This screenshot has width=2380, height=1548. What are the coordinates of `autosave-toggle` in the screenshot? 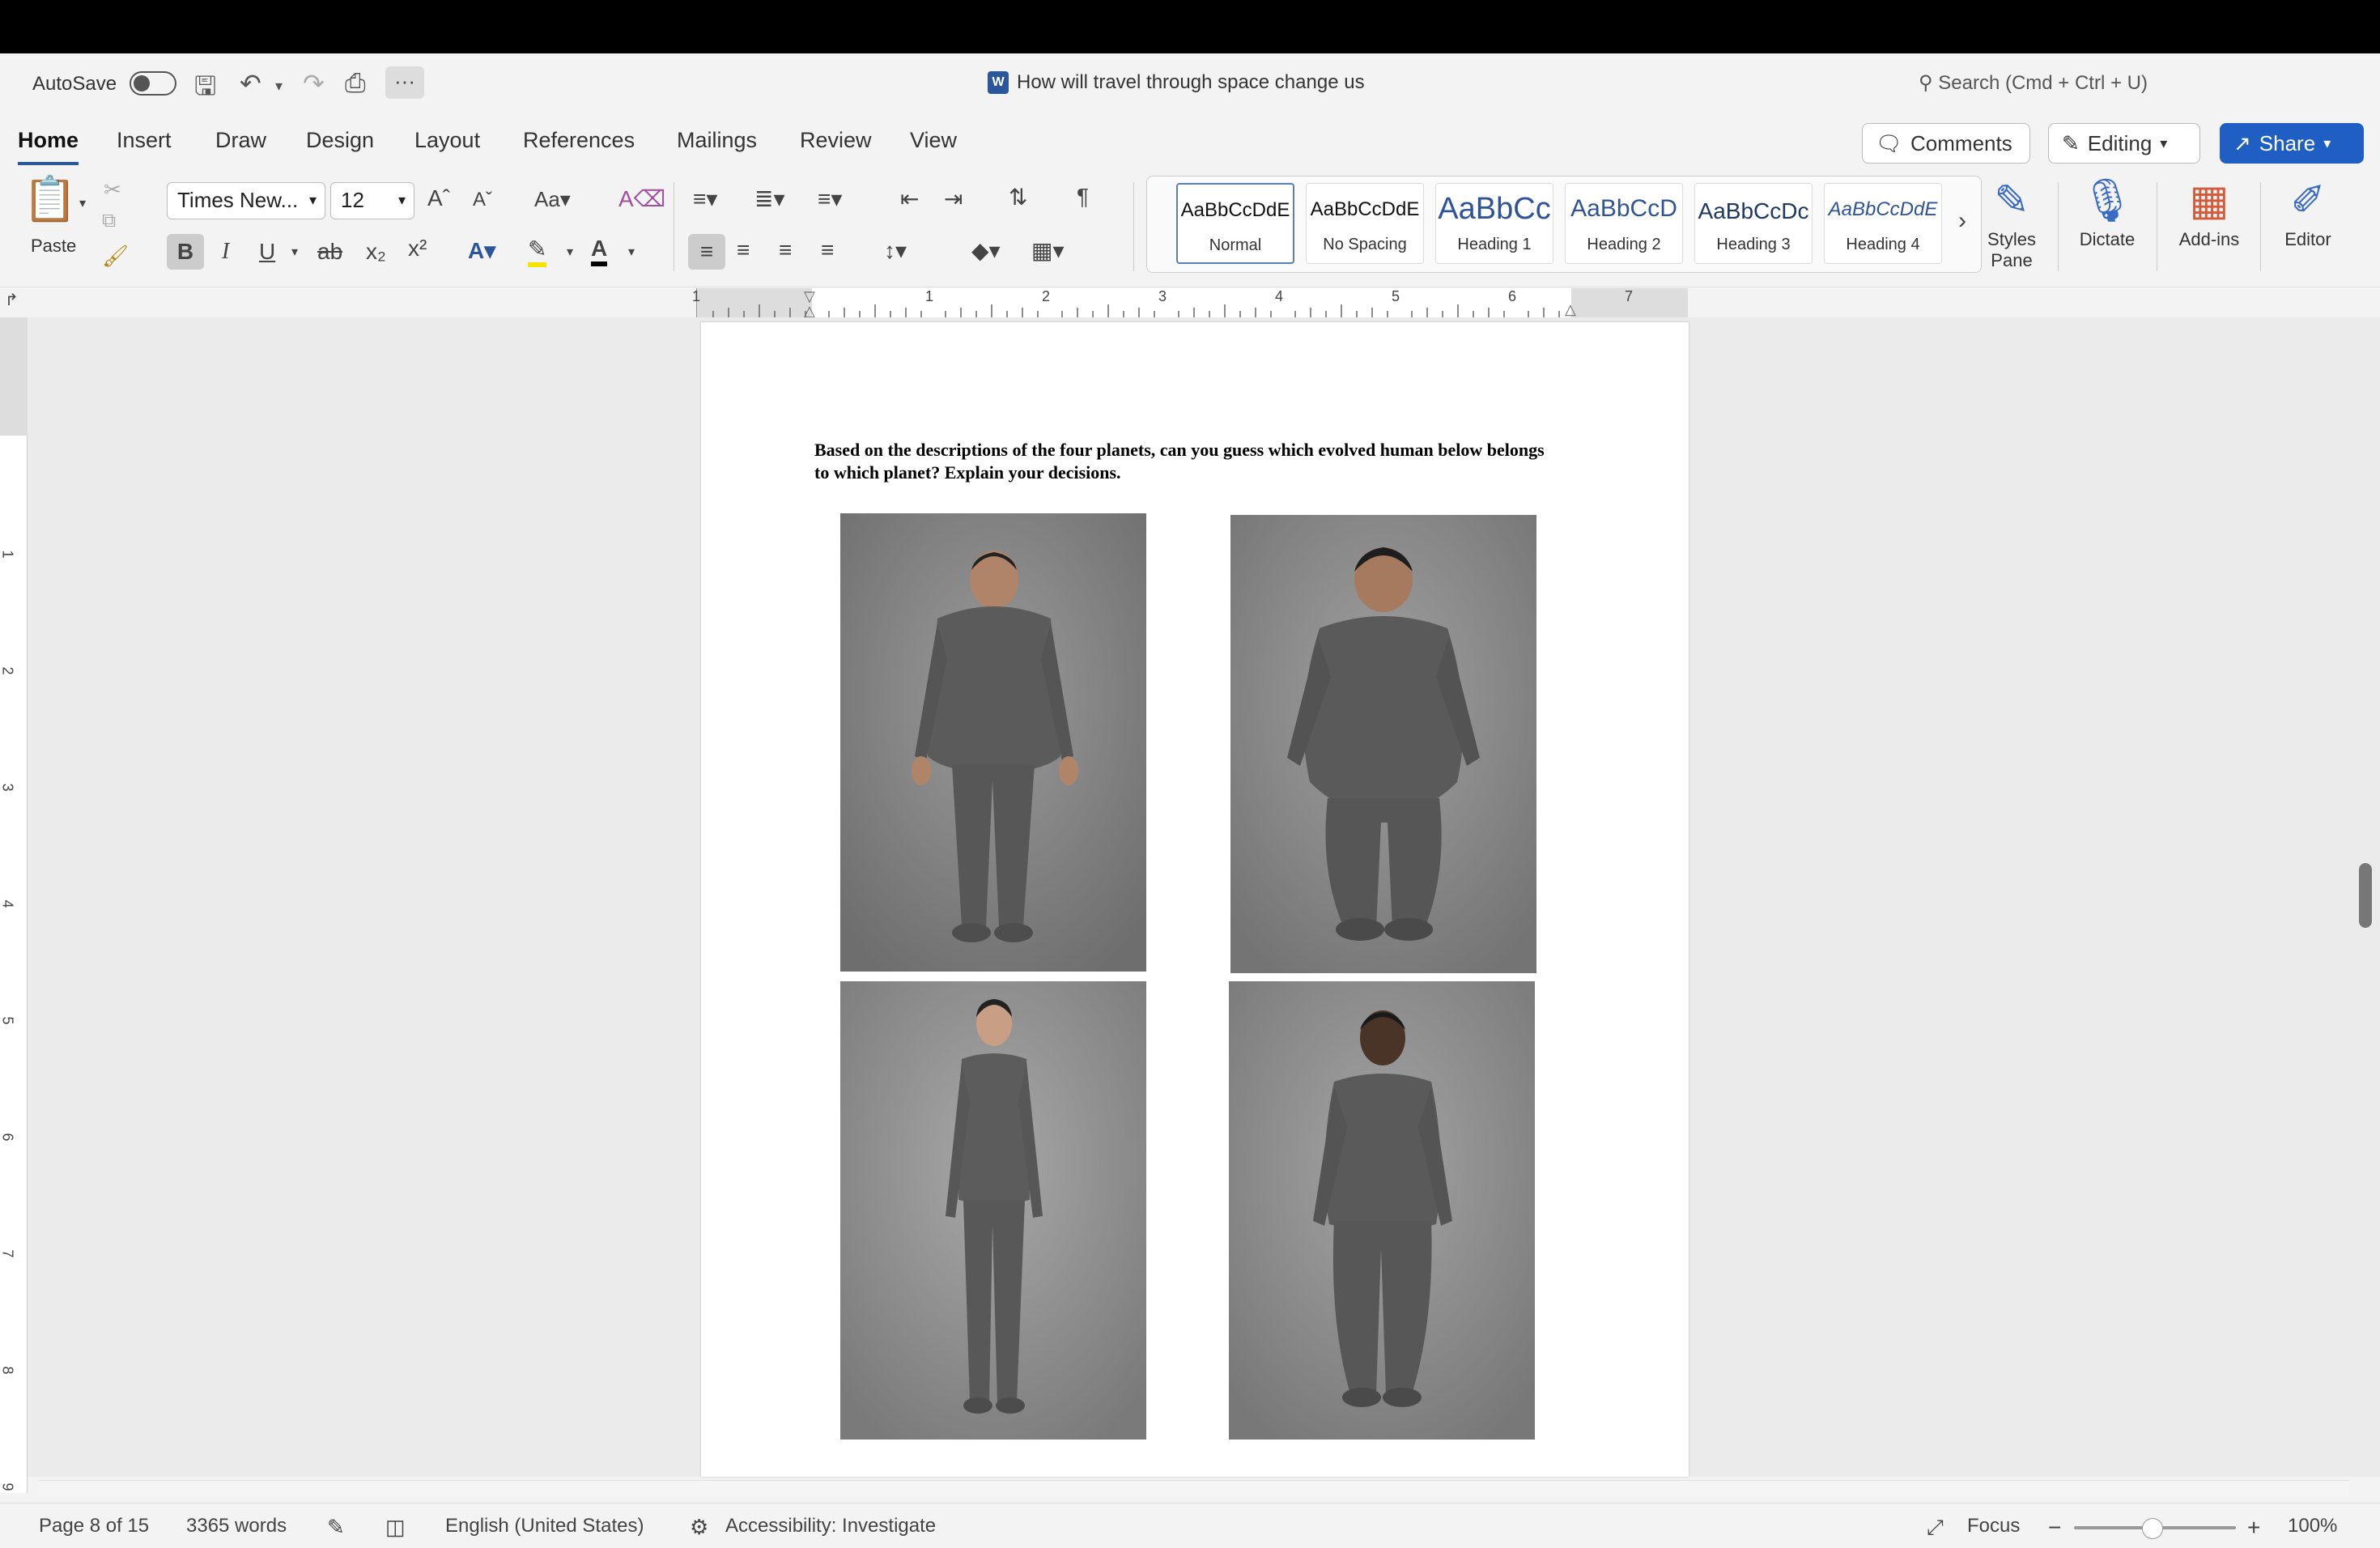 It's located at (153, 83).